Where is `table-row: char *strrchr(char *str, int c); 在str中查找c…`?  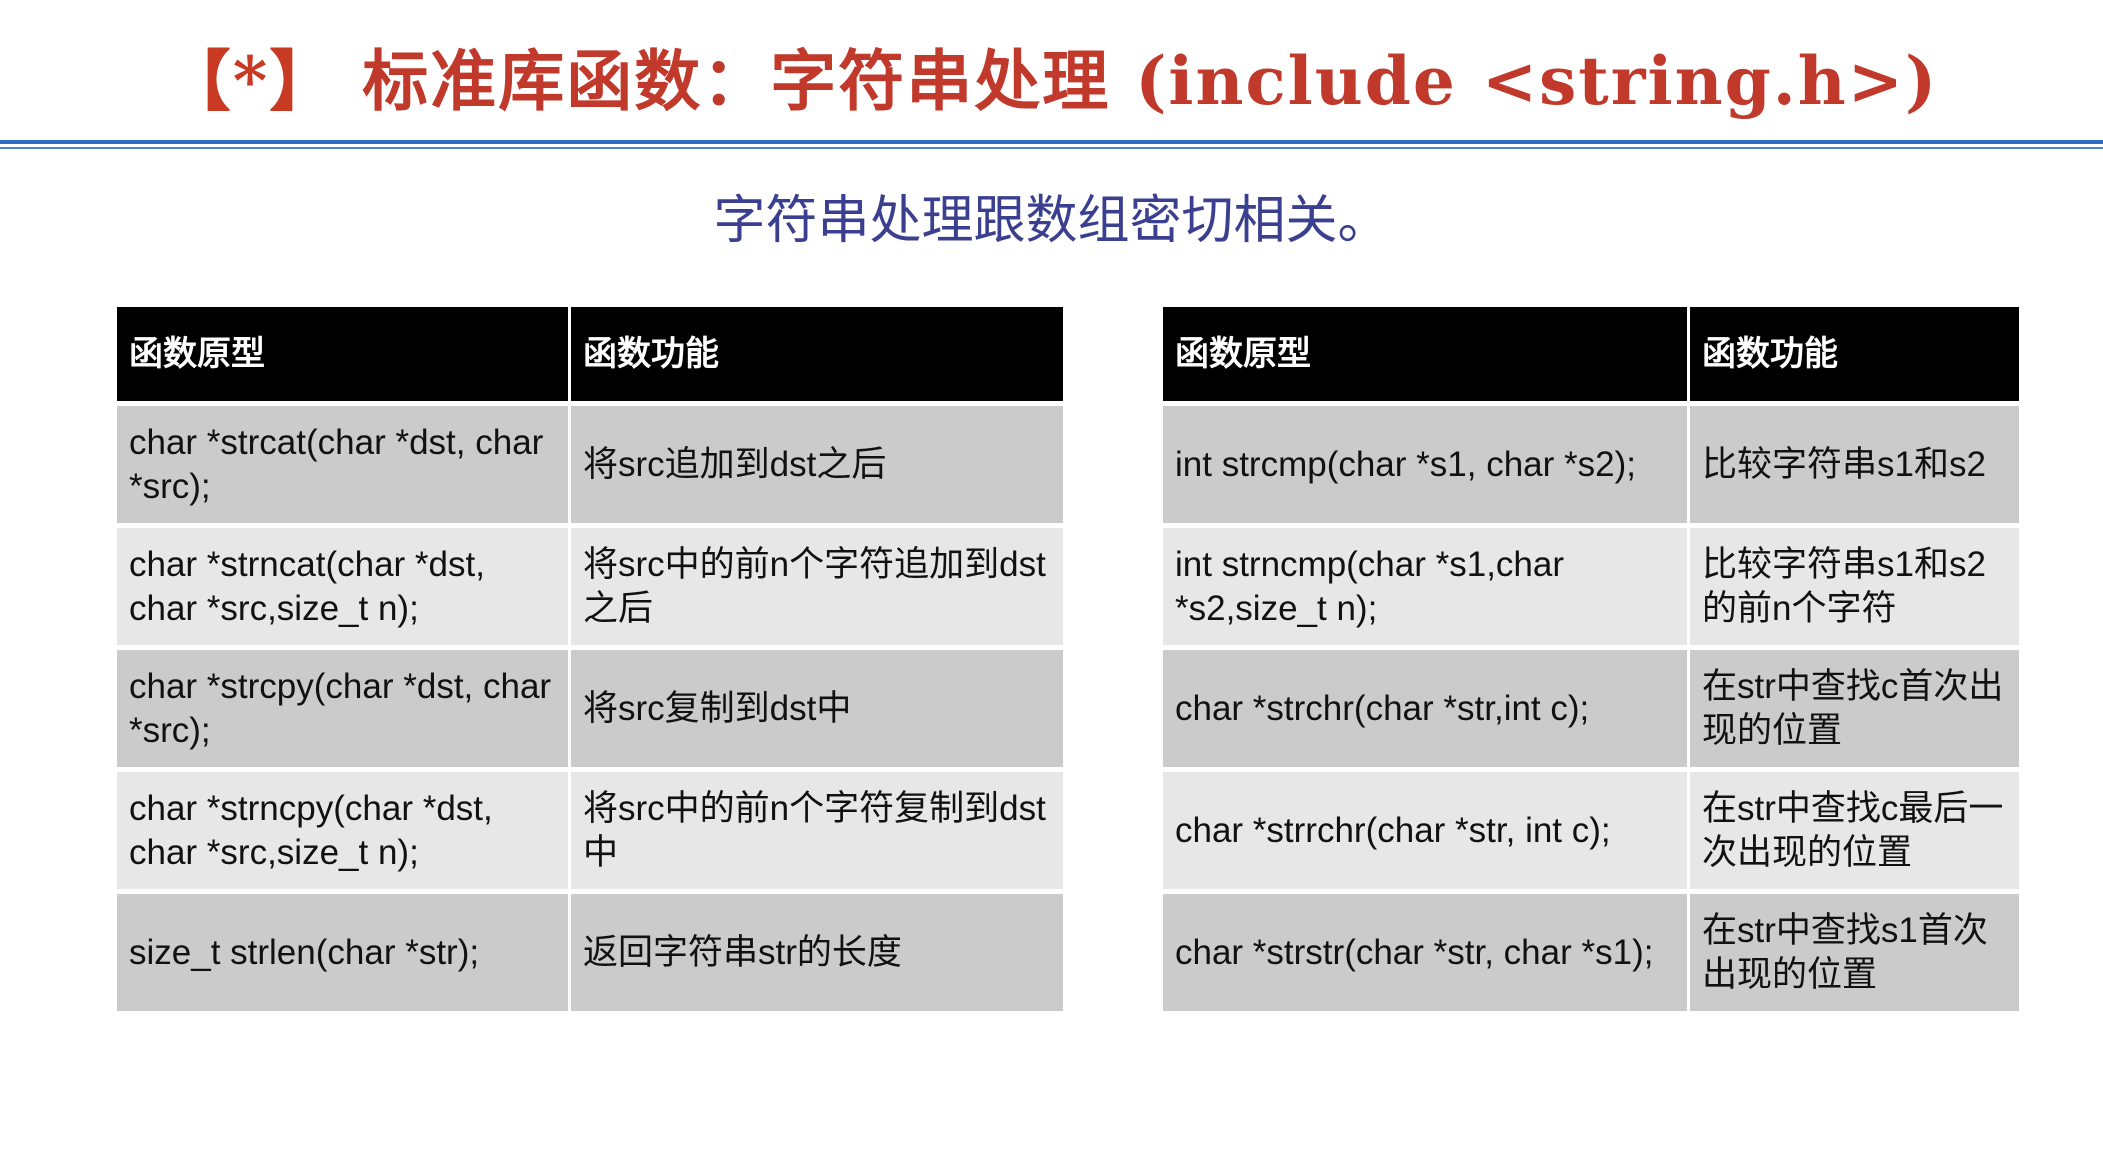 table-row: char *strrchr(char *str, int c); 在str中查找c… is located at coordinates (1591, 833).